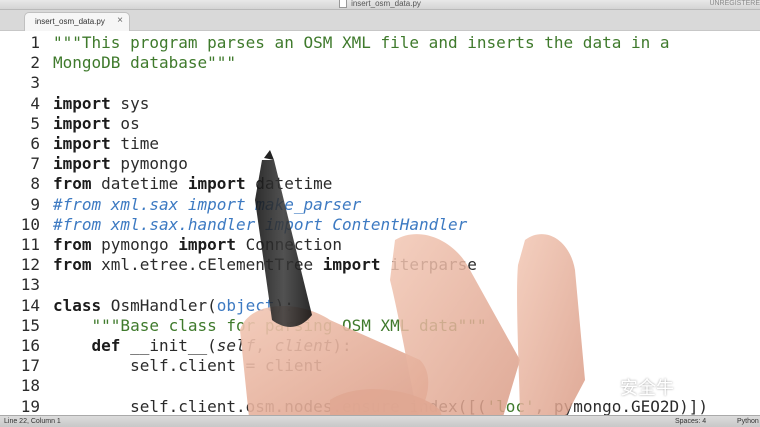  Describe the element at coordinates (380, 421) in the screenshot. I see `status-bar: Line 22, Column 1 Spaces: 4 Python` at that location.